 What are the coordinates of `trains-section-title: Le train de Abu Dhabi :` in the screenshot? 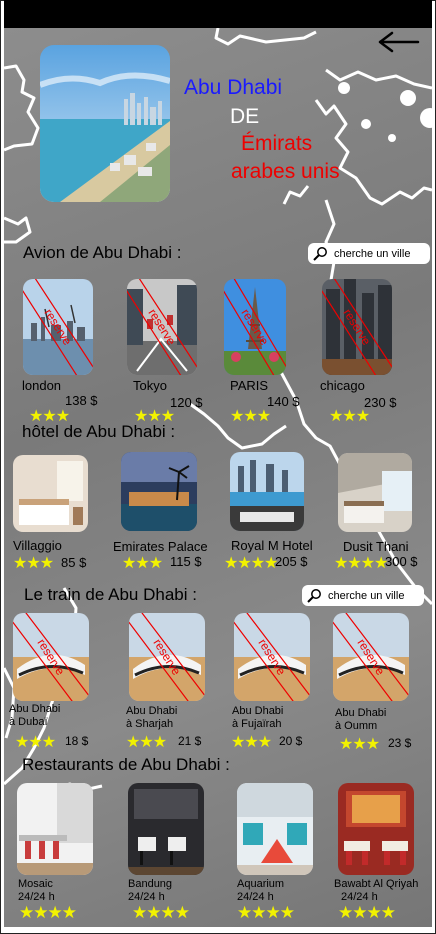 It's located at (110, 594).